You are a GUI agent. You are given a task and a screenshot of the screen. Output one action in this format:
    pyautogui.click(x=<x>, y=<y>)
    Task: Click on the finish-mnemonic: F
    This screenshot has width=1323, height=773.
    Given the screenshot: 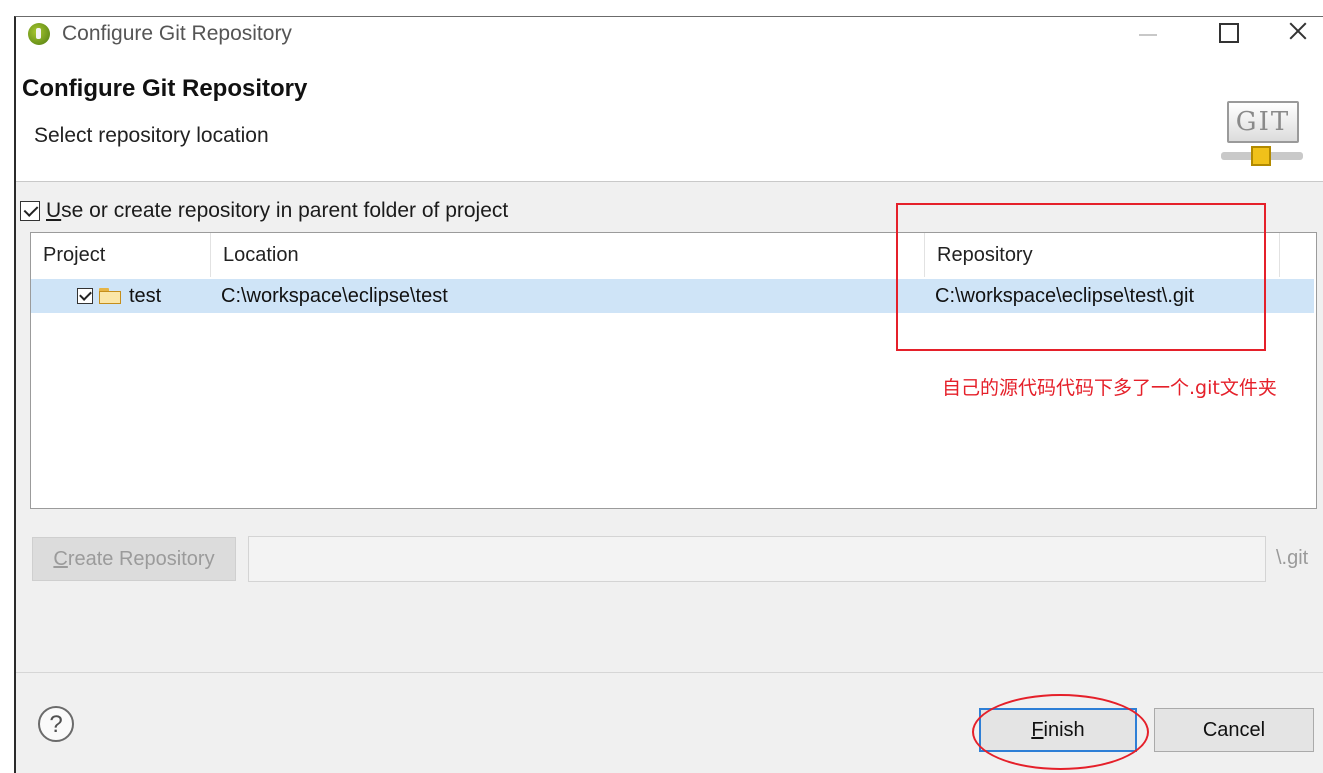 What is the action you would take?
    pyautogui.click(x=1037, y=729)
    